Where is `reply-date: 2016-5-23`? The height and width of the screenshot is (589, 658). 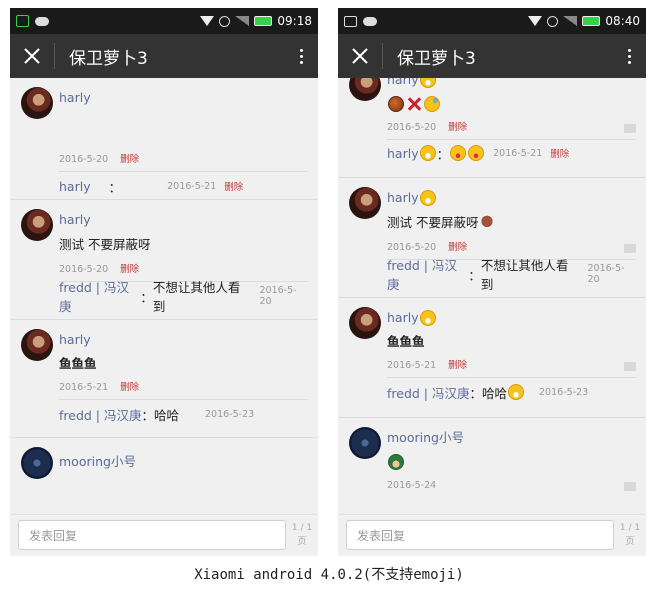
reply-date: 2016-5-23 is located at coordinates (230, 414).